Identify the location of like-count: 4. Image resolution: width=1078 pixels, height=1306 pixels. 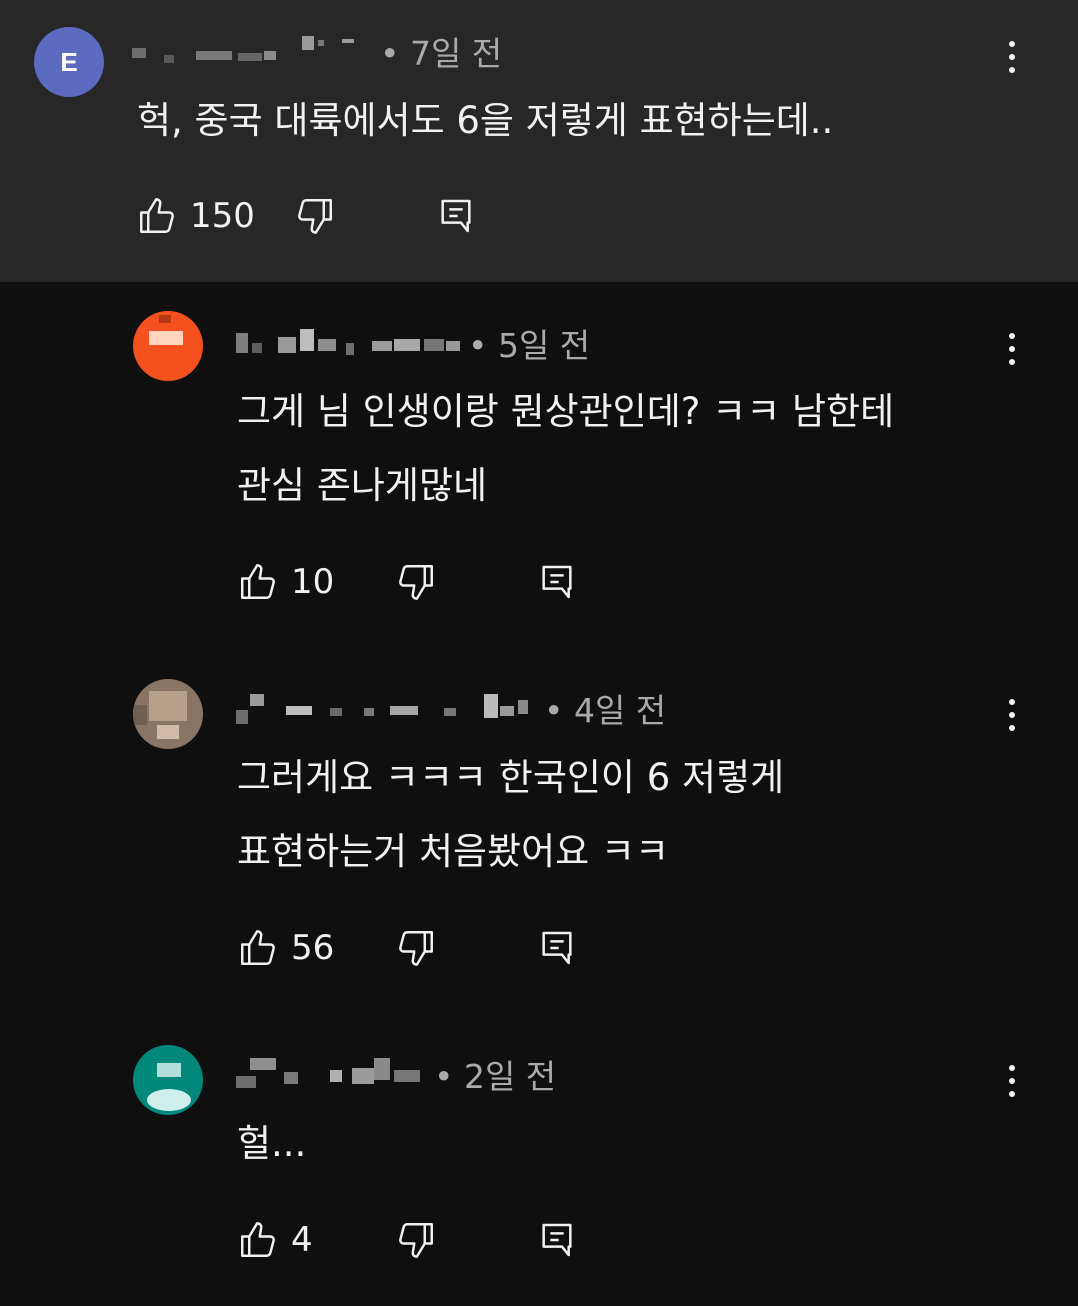
(302, 1240).